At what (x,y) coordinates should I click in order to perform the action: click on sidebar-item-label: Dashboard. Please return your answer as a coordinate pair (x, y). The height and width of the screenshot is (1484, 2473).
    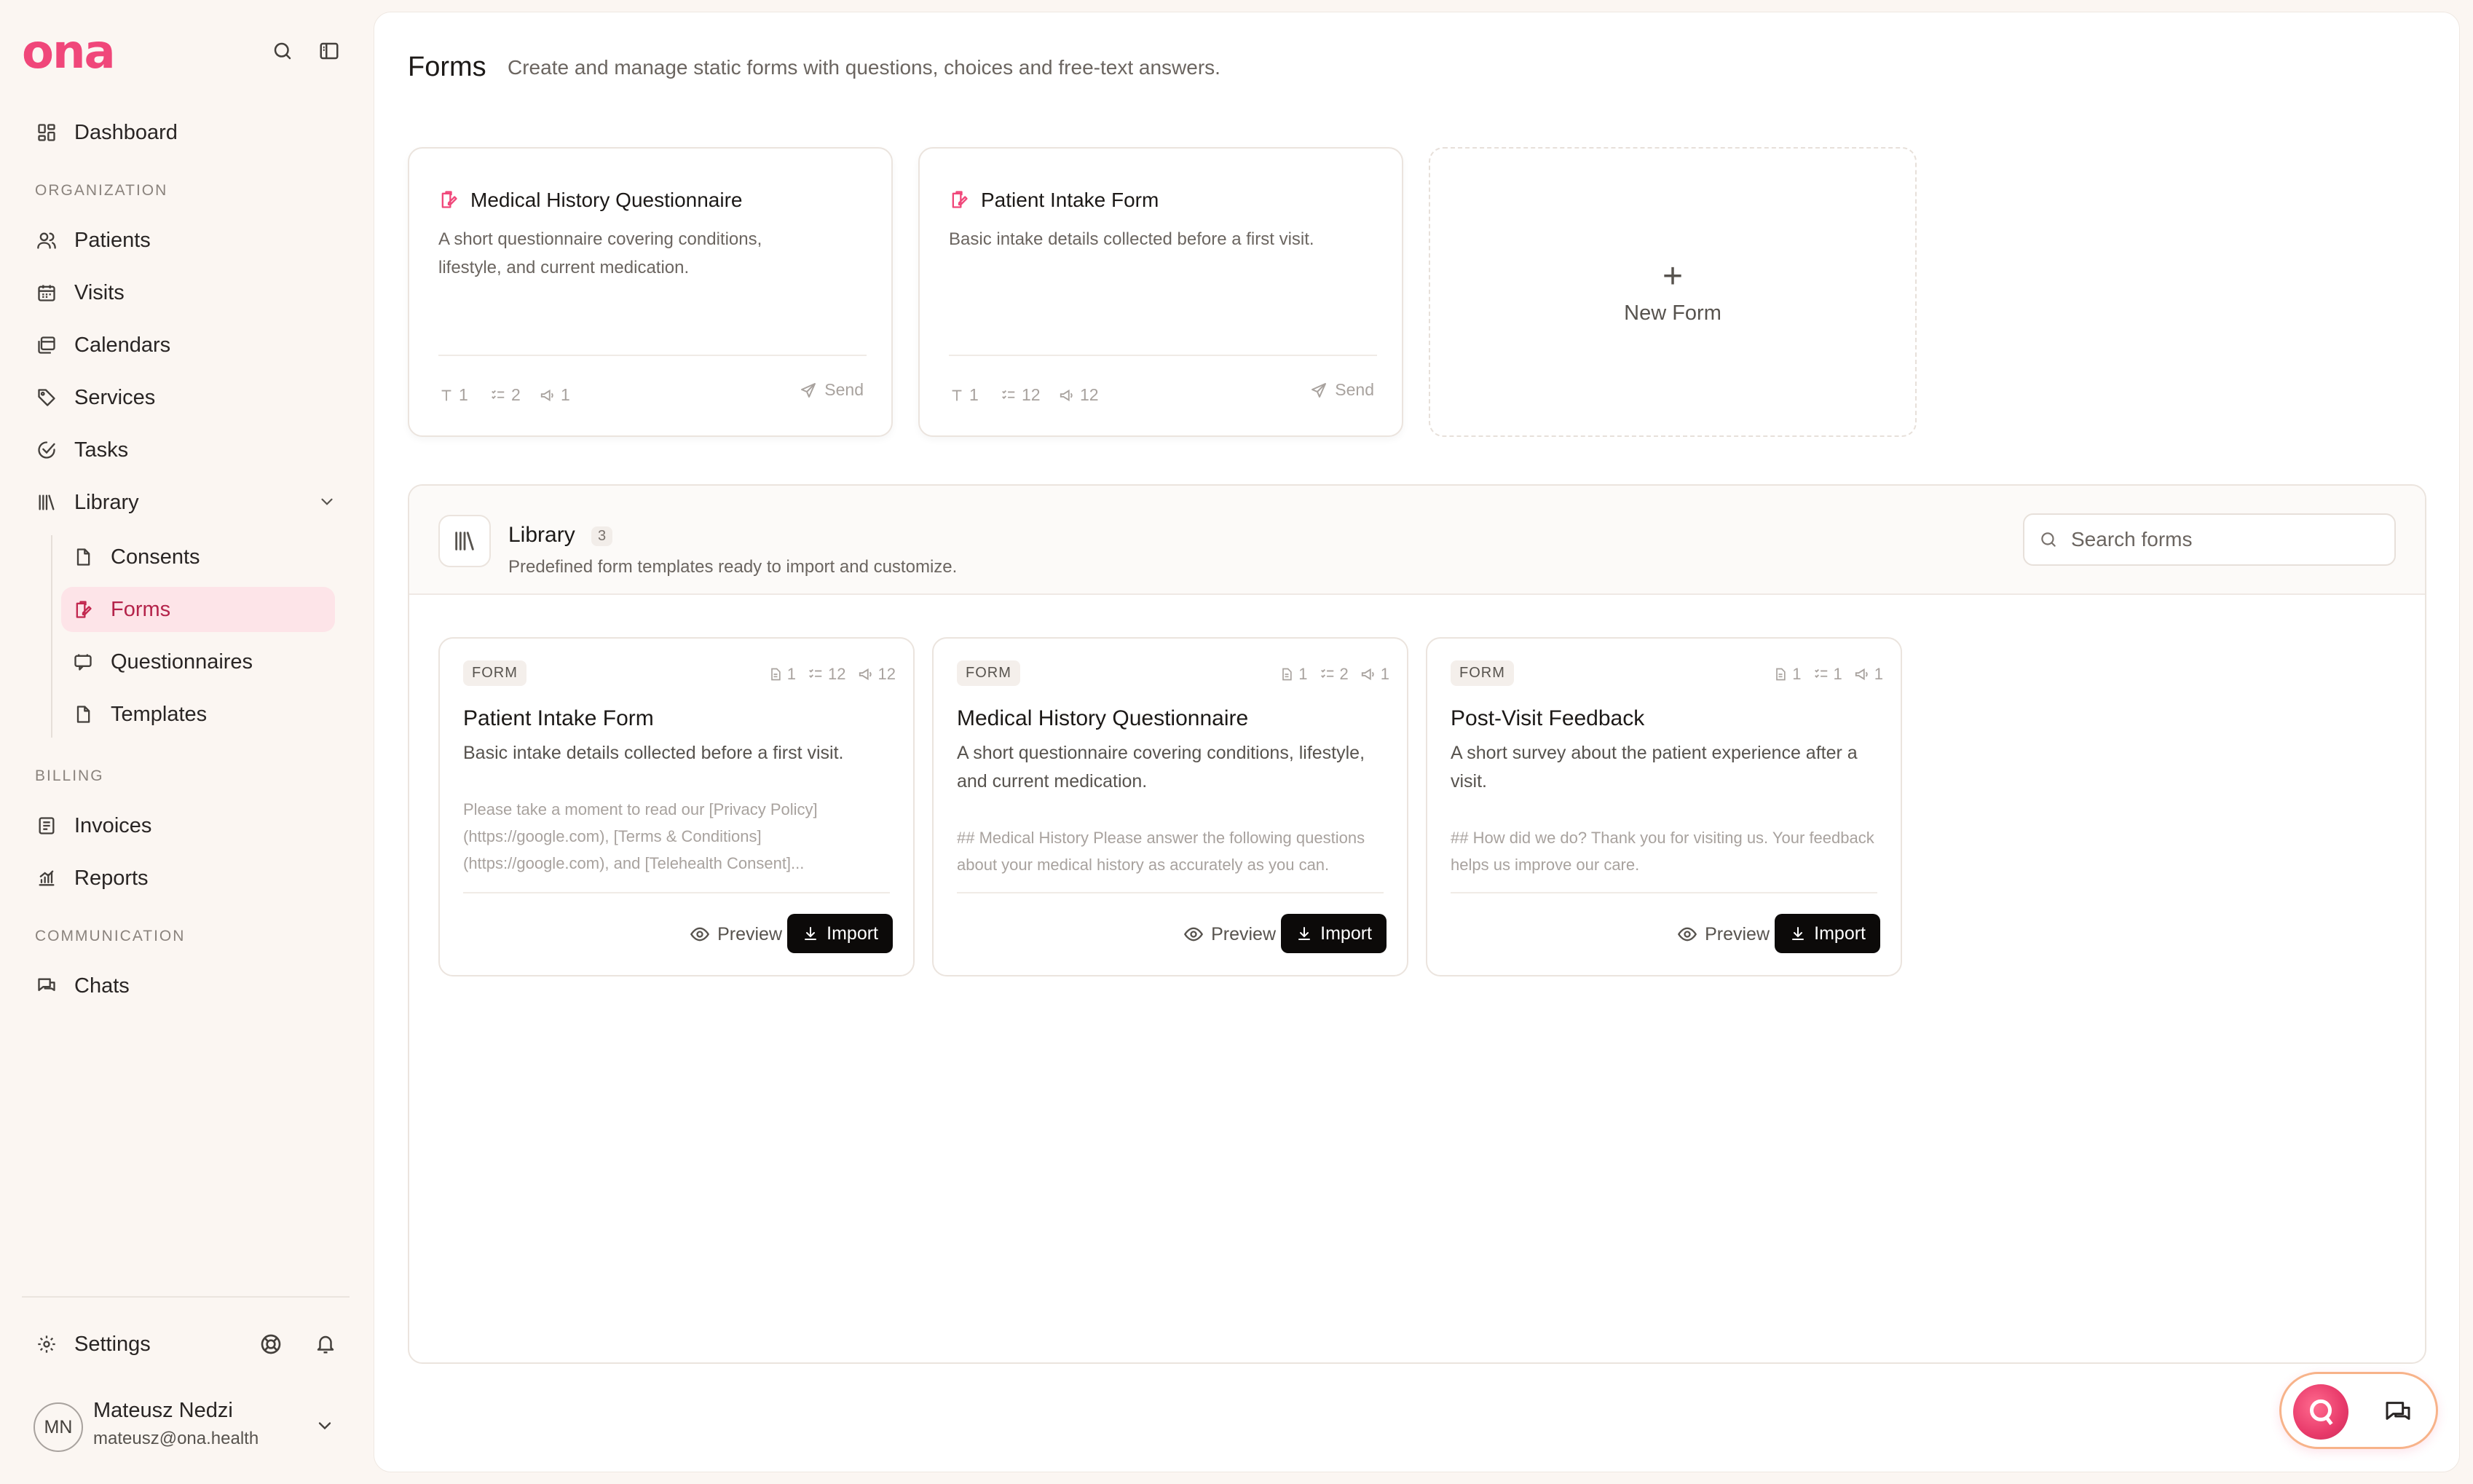
    Looking at the image, I should click on (126, 132).